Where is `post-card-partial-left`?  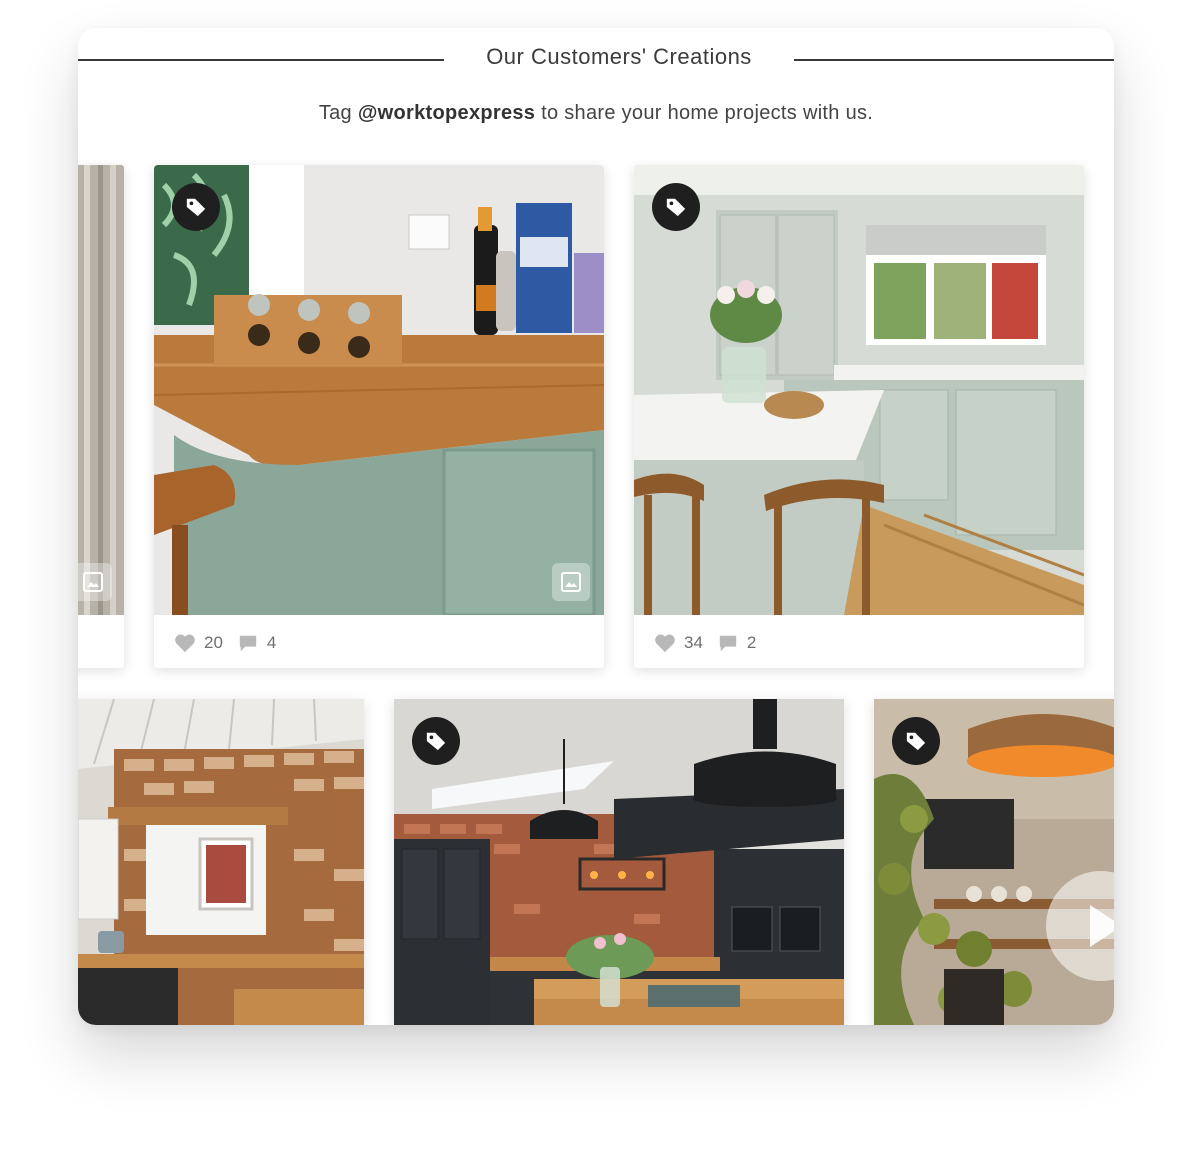 post-card-partial-left is located at coordinates (101, 416).